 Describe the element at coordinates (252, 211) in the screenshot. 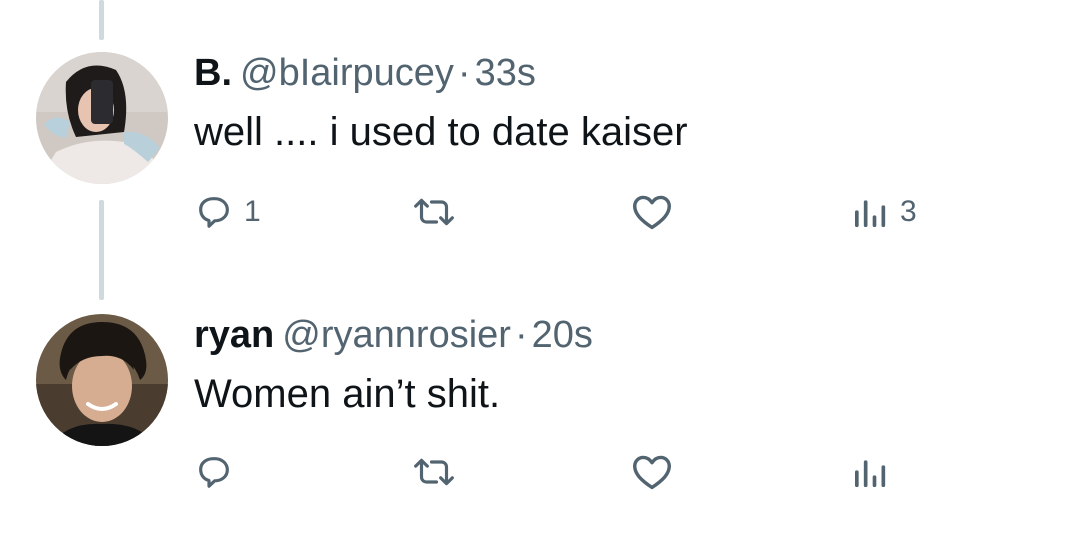

I see `reply-count: 1` at that location.